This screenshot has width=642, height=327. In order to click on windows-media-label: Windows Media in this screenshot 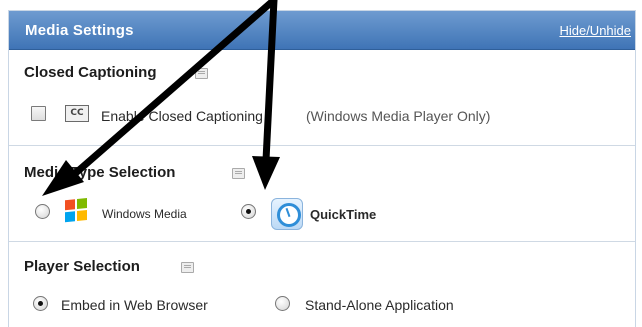, I will do `click(144, 214)`.